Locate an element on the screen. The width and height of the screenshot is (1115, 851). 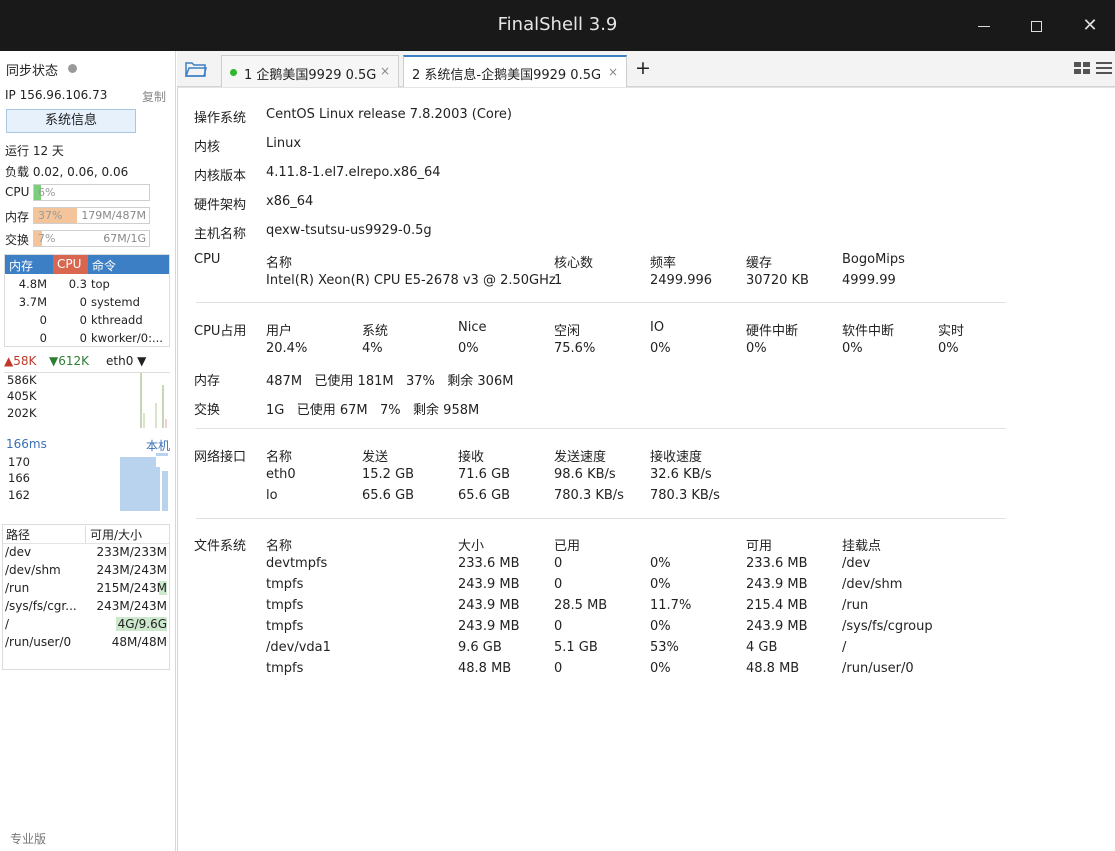
tab-system-info: 2 系统信息-企鹅美国9929 0.5G × is located at coordinates (515, 71).